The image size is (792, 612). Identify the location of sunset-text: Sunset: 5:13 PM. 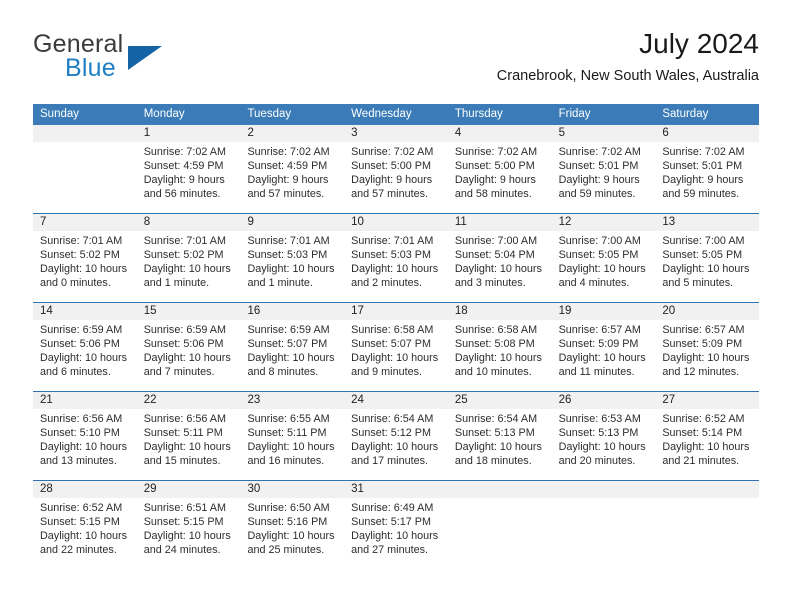
(598, 433).